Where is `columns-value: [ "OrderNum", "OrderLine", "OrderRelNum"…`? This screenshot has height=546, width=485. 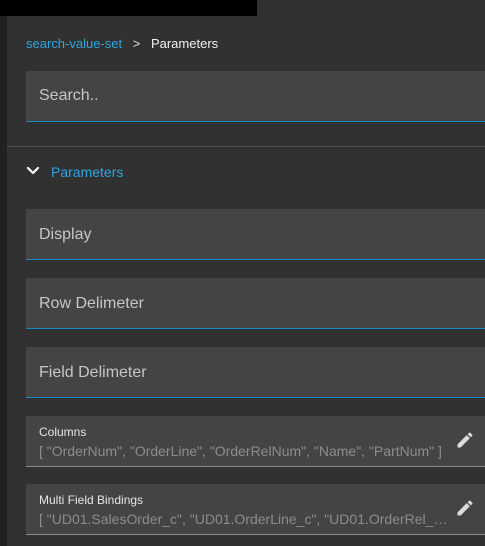 columns-value: [ "OrderNum", "OrderLine", "OrderRelNum"… is located at coordinates (240, 451).